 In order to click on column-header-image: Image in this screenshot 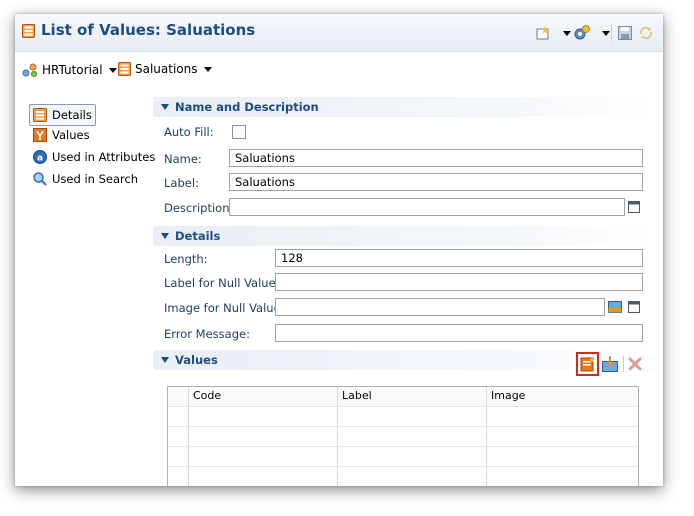, I will do `click(562, 396)`.